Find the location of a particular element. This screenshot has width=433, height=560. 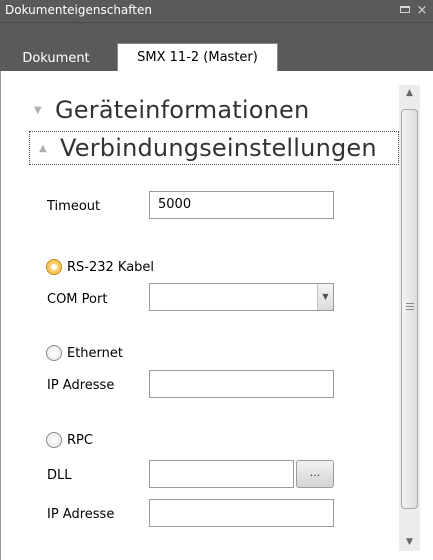

rs232-label: RS-232 Kabel is located at coordinates (111, 267).